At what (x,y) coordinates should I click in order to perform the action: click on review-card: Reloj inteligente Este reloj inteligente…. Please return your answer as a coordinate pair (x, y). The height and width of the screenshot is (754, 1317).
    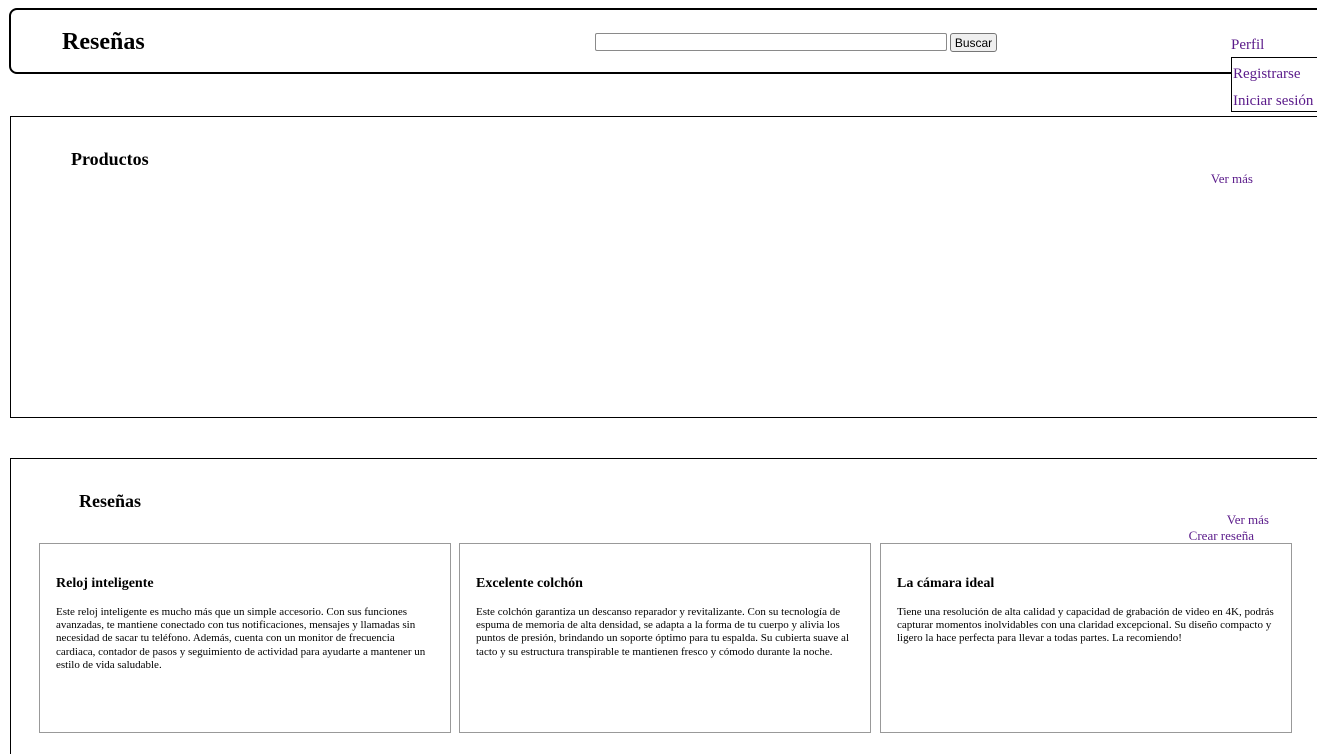
    Looking at the image, I should click on (245, 638).